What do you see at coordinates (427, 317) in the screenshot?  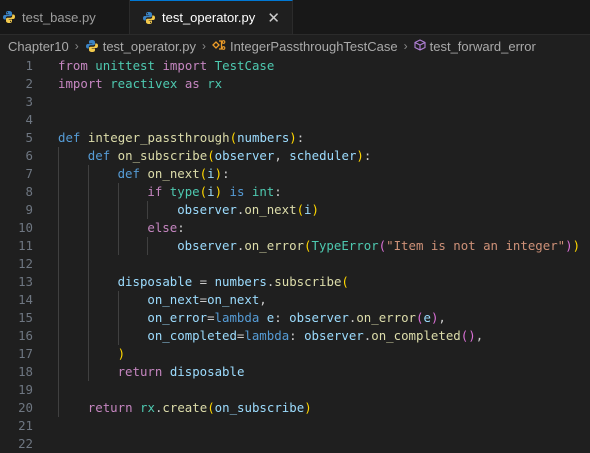 I see `code-token: e` at bounding box center [427, 317].